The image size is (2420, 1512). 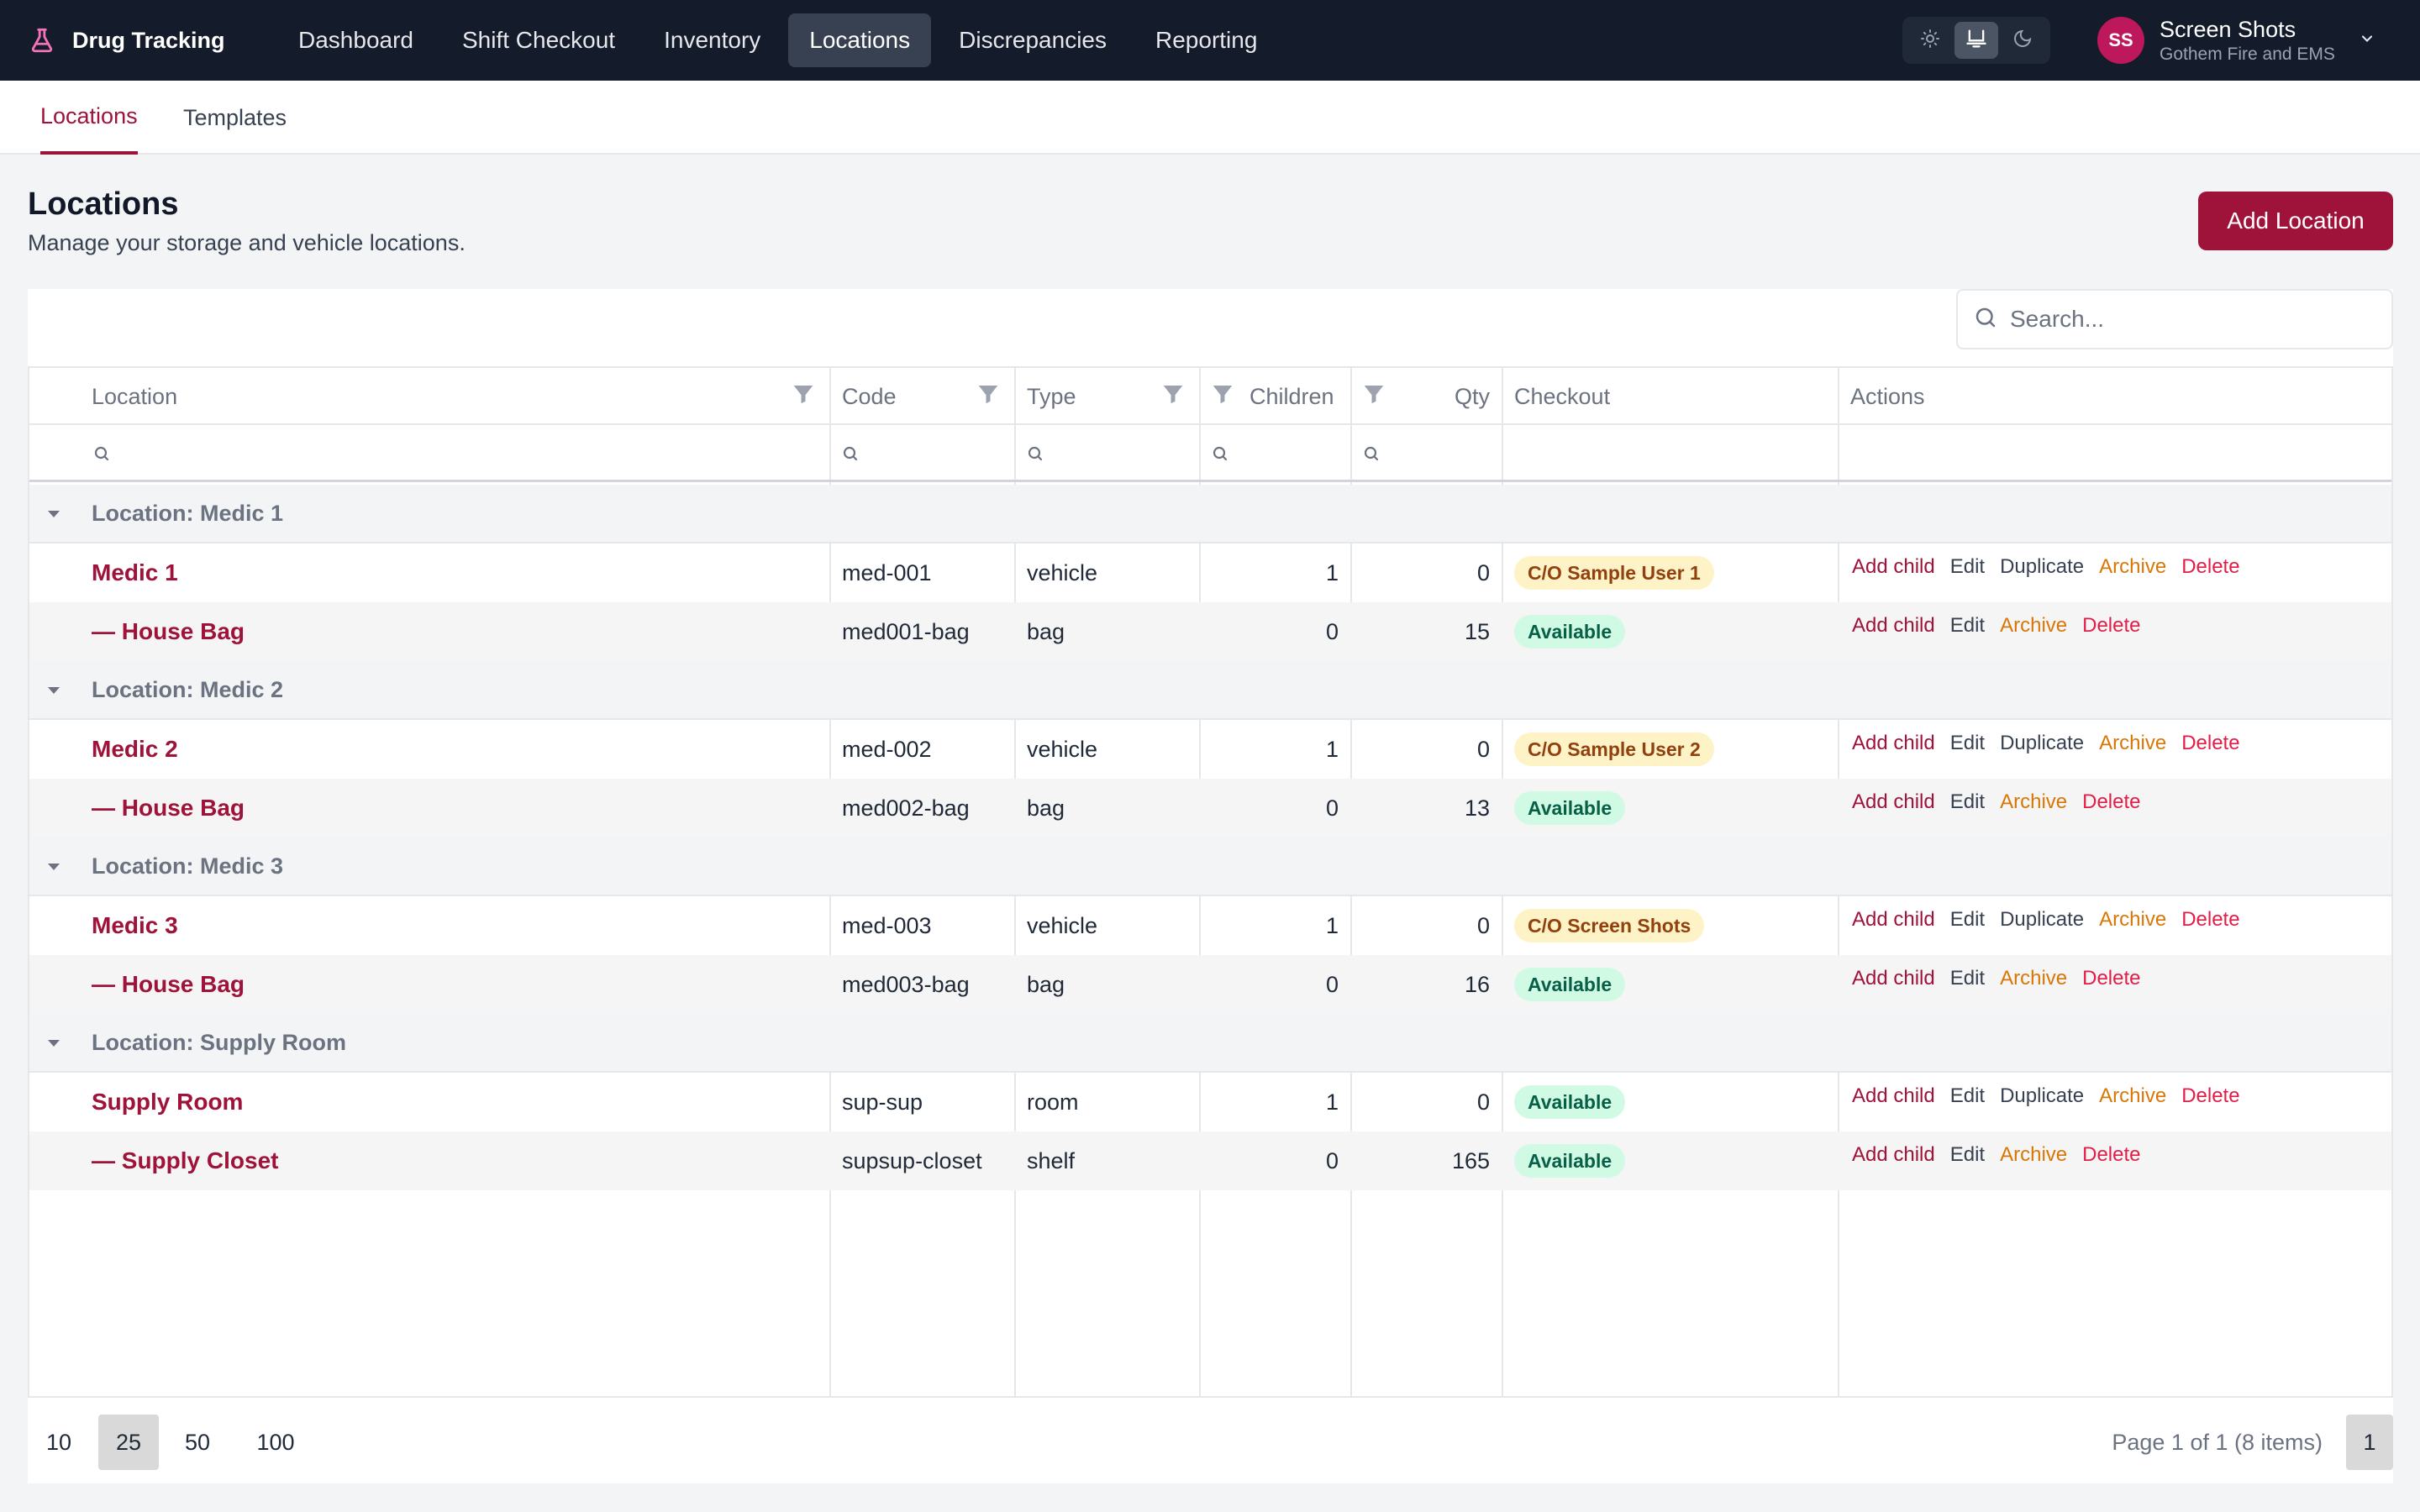 I want to click on add-location-button: Add Location, so click(x=2295, y=221).